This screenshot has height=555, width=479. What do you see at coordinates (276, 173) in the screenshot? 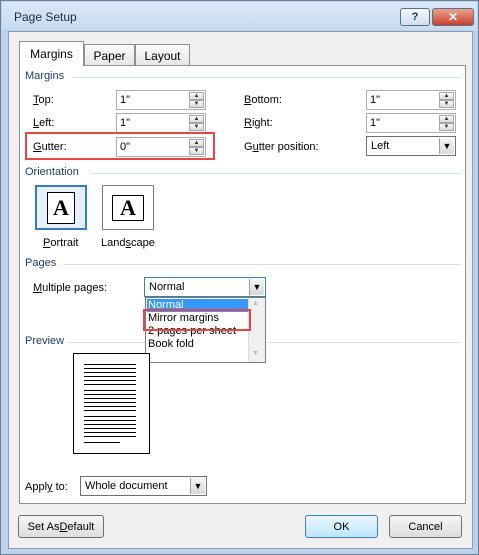
I see `orientation-separator` at bounding box center [276, 173].